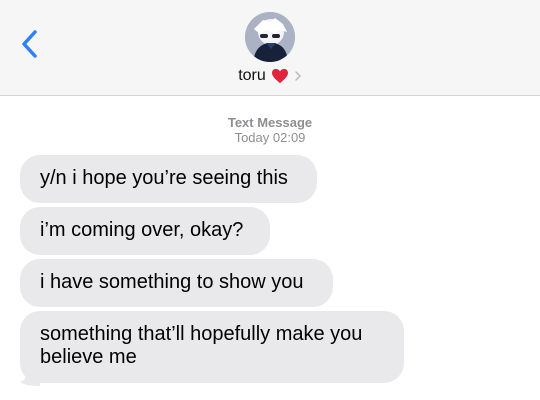  What do you see at coordinates (252, 76) in the screenshot?
I see `contact-name: toru` at bounding box center [252, 76].